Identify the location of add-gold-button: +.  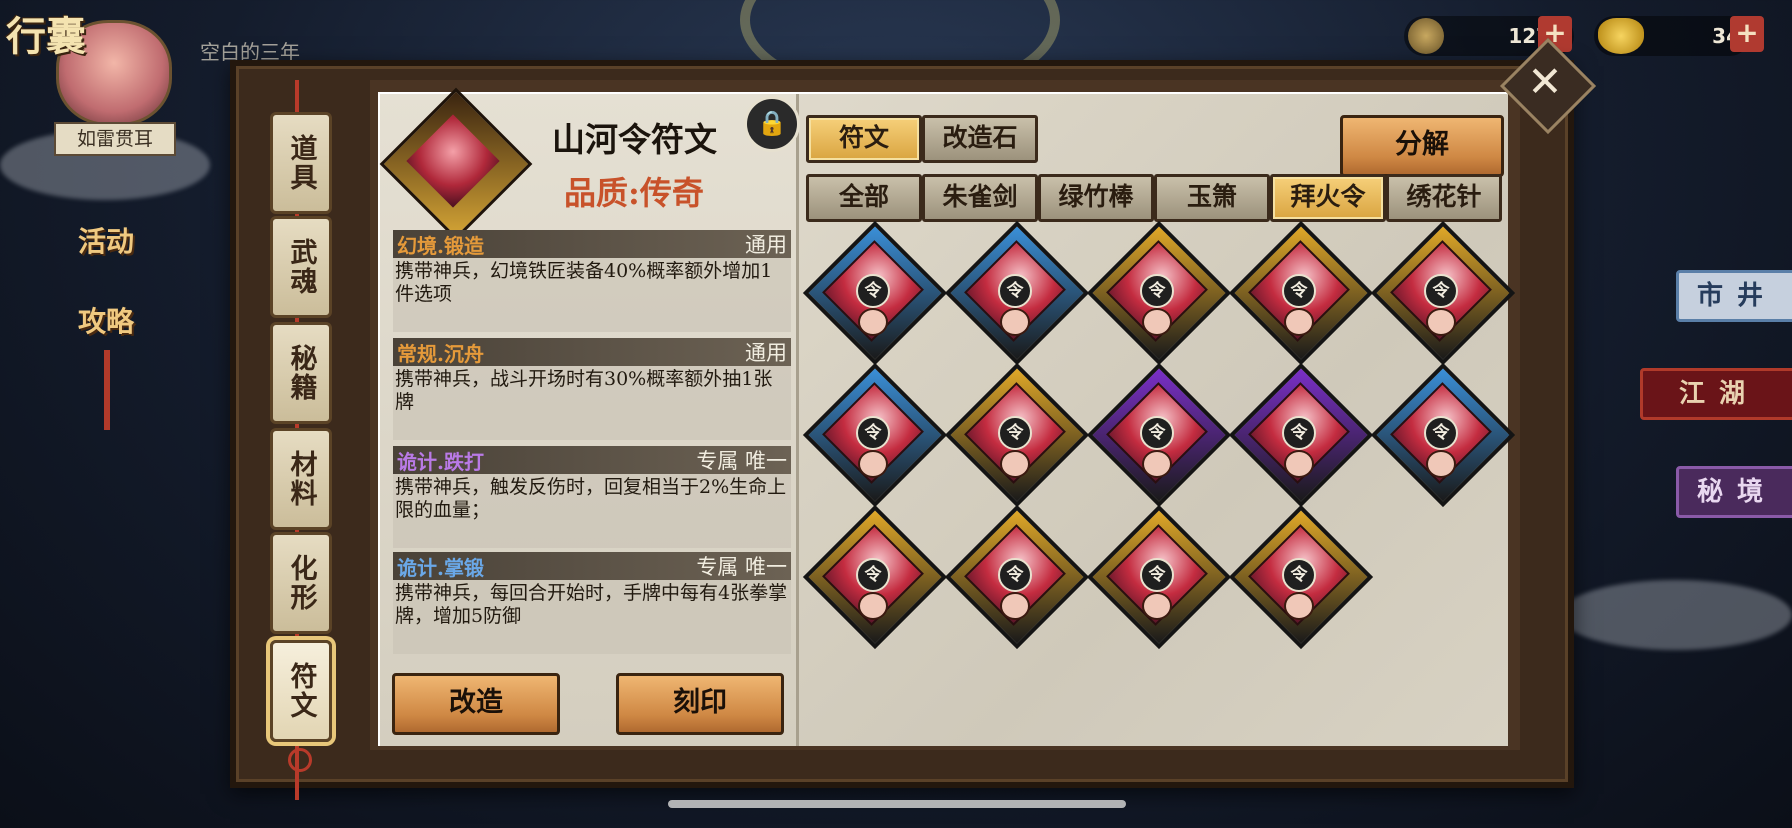
(1747, 34).